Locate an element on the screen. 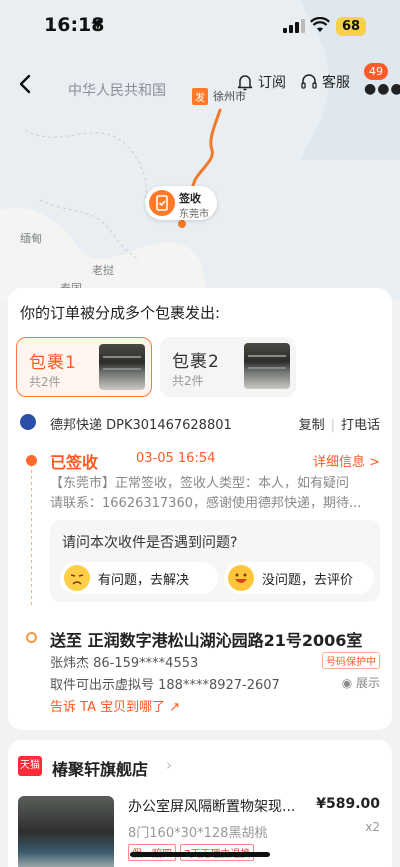 The width and height of the screenshot is (400, 867). status-time: 03-05 16:54 is located at coordinates (176, 458).